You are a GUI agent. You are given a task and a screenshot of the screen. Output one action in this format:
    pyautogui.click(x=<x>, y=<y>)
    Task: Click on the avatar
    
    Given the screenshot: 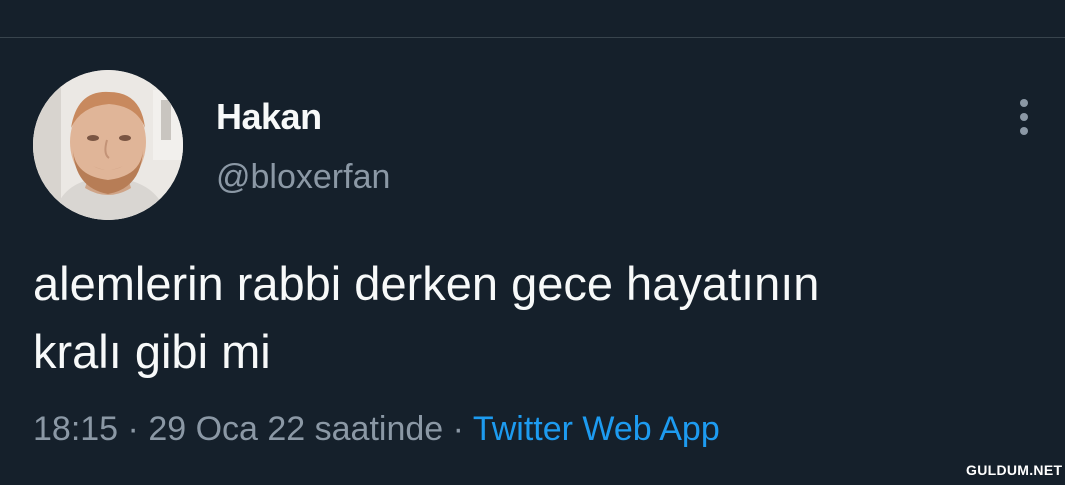 What is the action you would take?
    pyautogui.click(x=108, y=145)
    